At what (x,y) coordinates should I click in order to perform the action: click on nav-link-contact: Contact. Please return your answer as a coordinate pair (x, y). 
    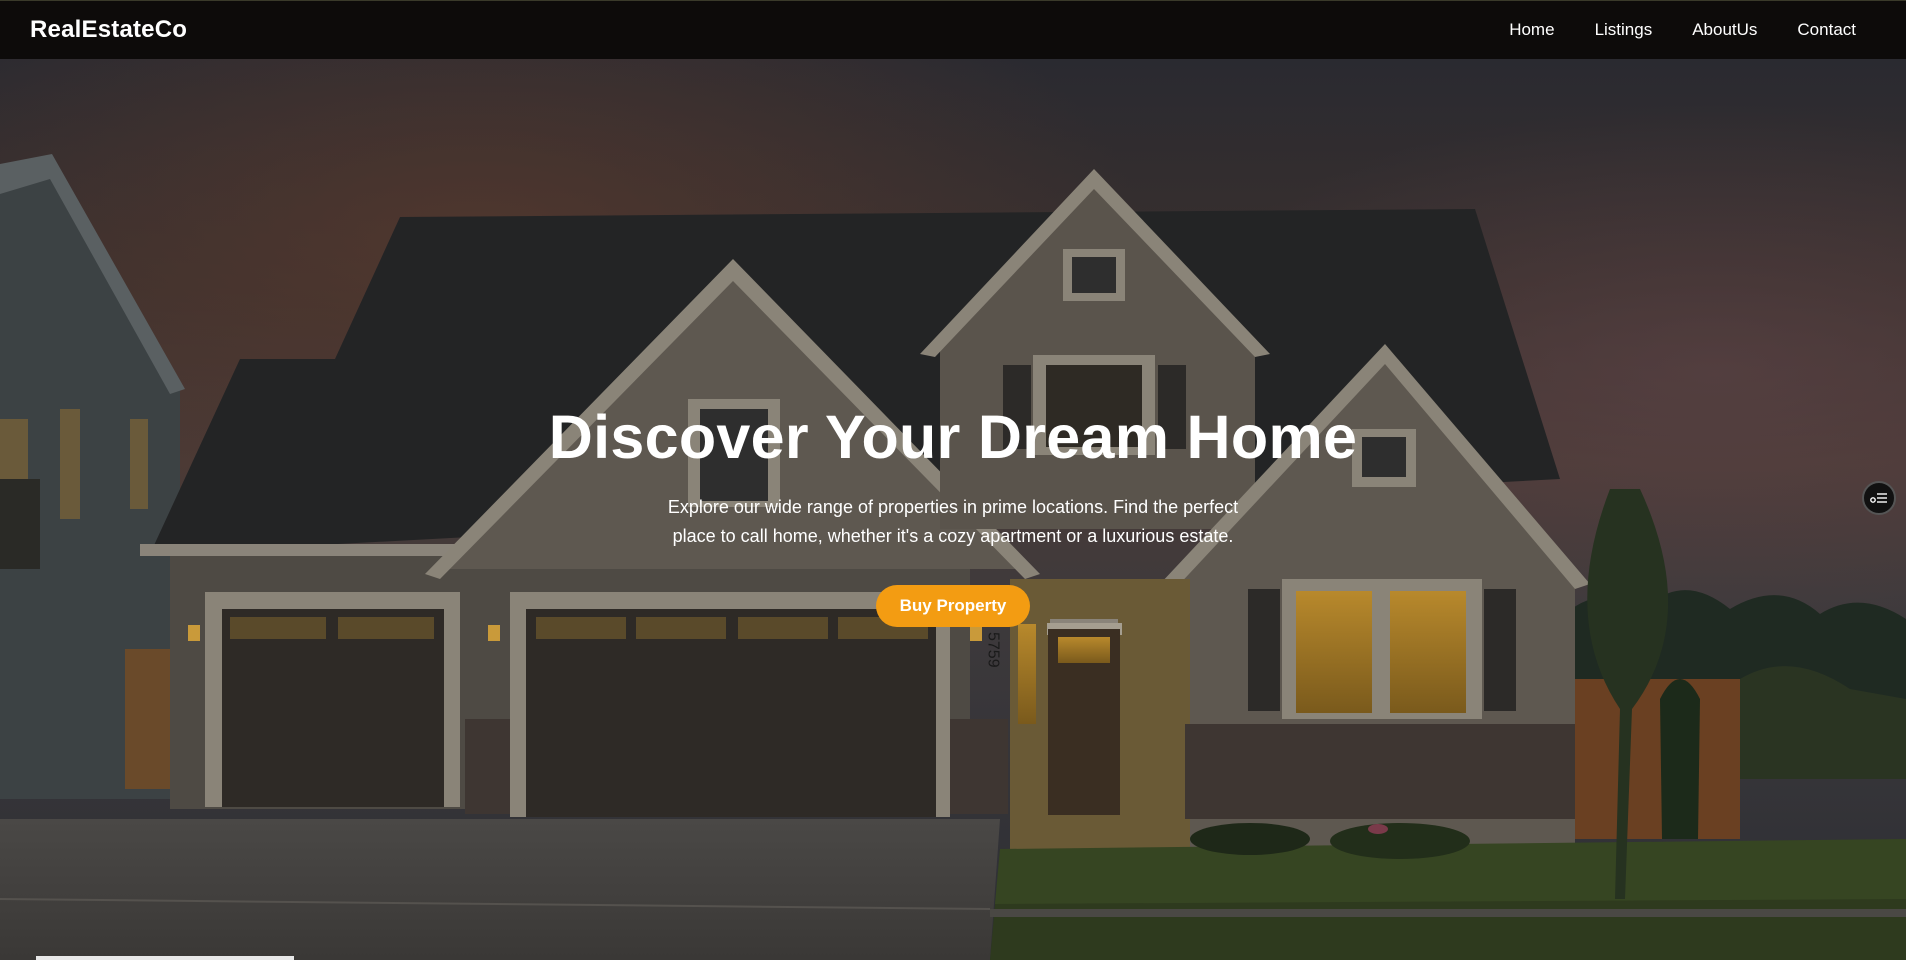
    Looking at the image, I should click on (1826, 30).